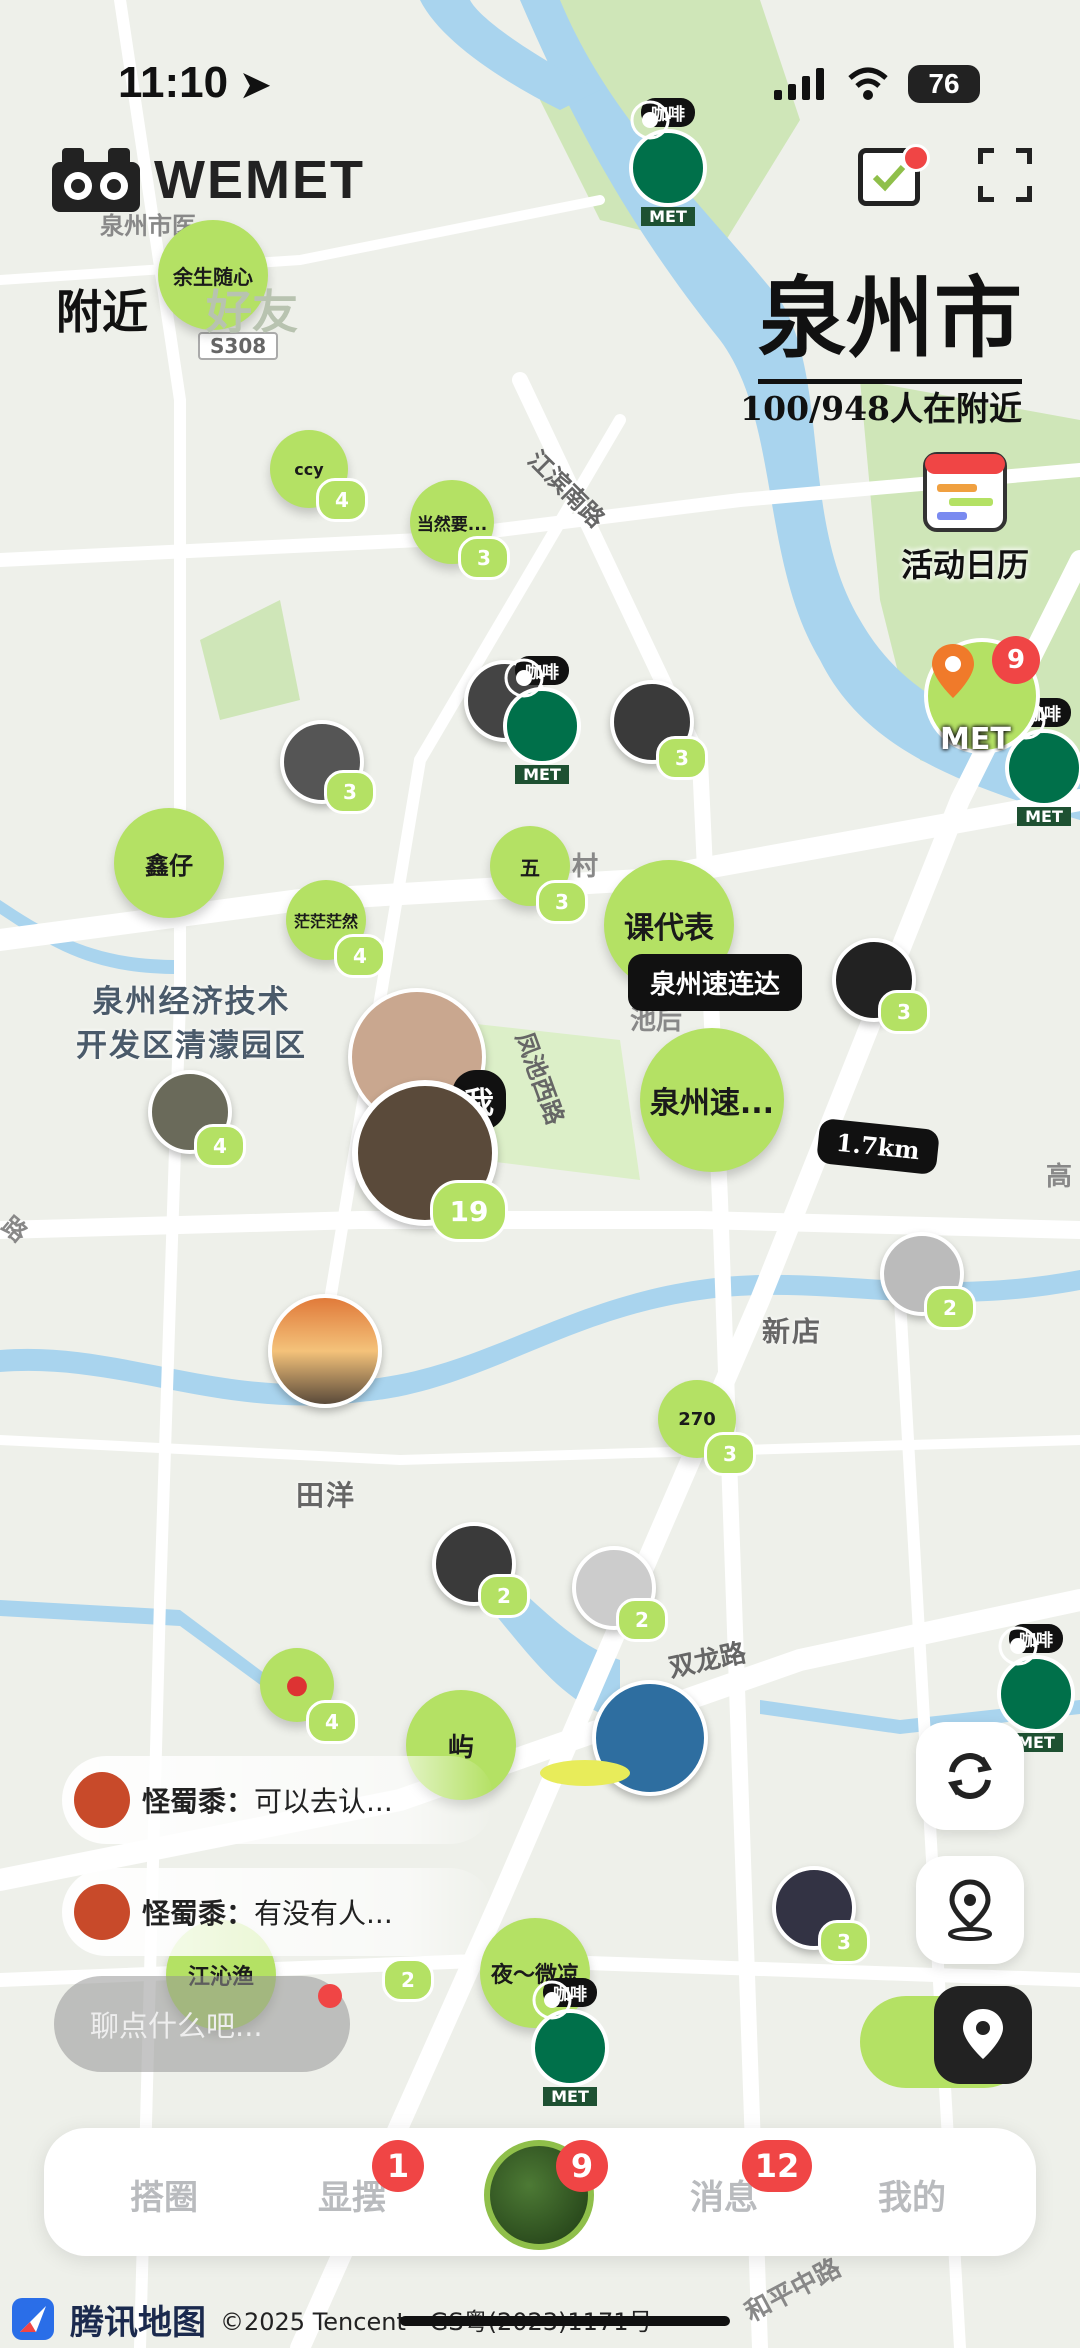 The width and height of the screenshot is (1080, 2348). I want to click on place-dev-zone: 泉州经济技术 开发区清濛园区, so click(191, 1024).